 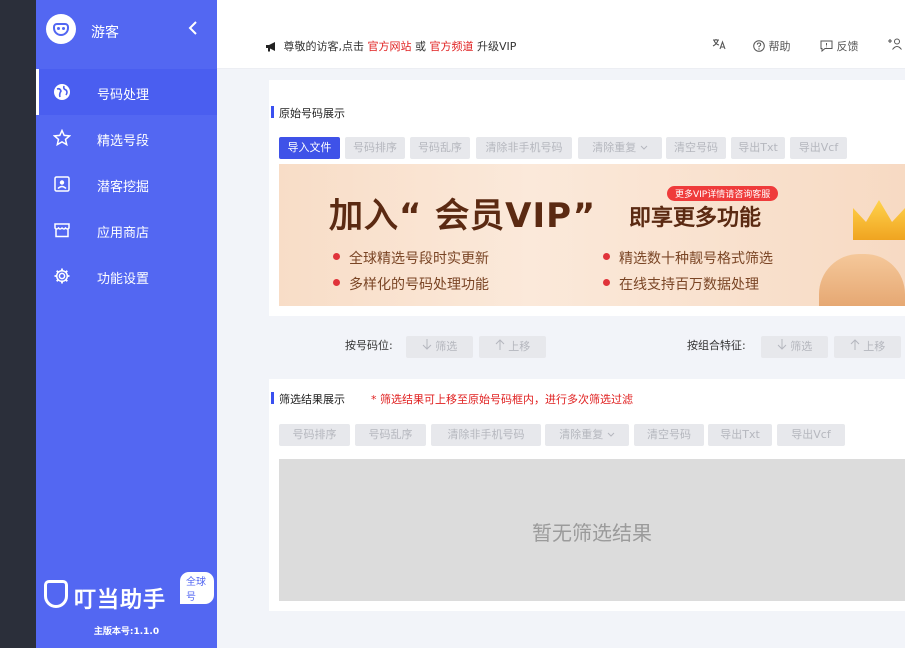 I want to click on window-shadow, so click(x=19, y=324).